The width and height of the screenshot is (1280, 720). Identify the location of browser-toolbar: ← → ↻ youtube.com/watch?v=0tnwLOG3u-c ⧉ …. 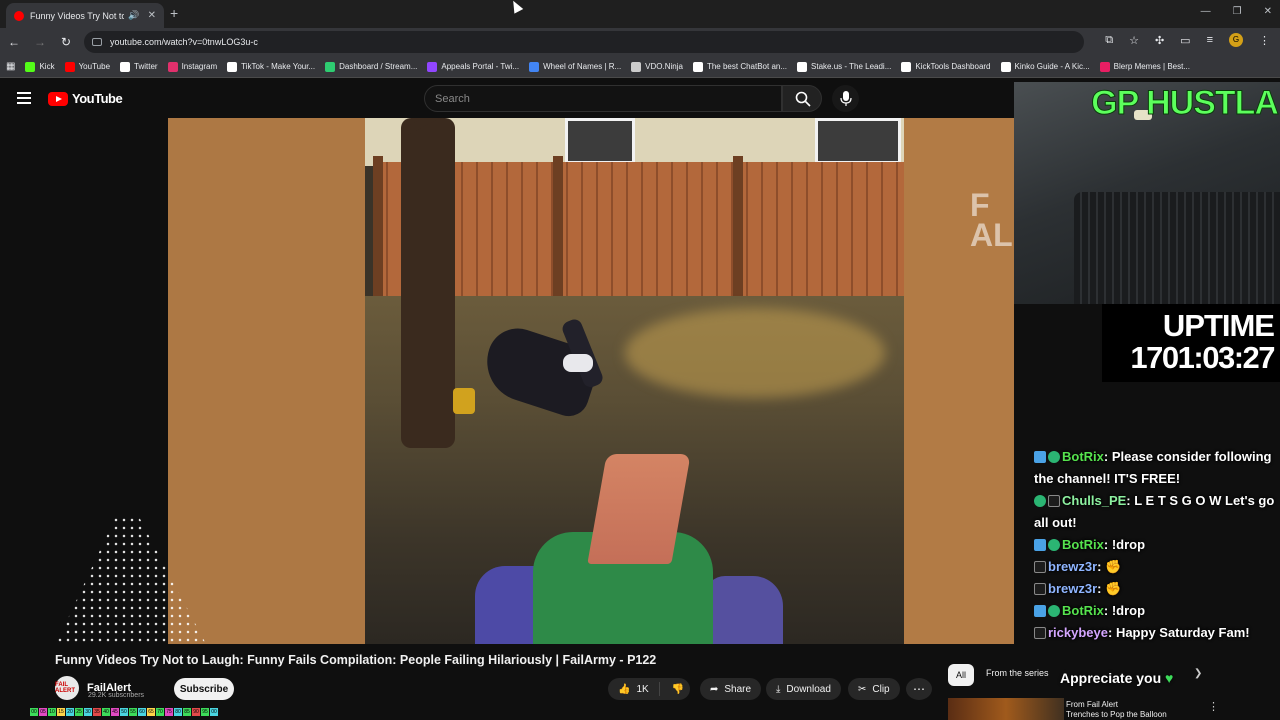
(640, 42).